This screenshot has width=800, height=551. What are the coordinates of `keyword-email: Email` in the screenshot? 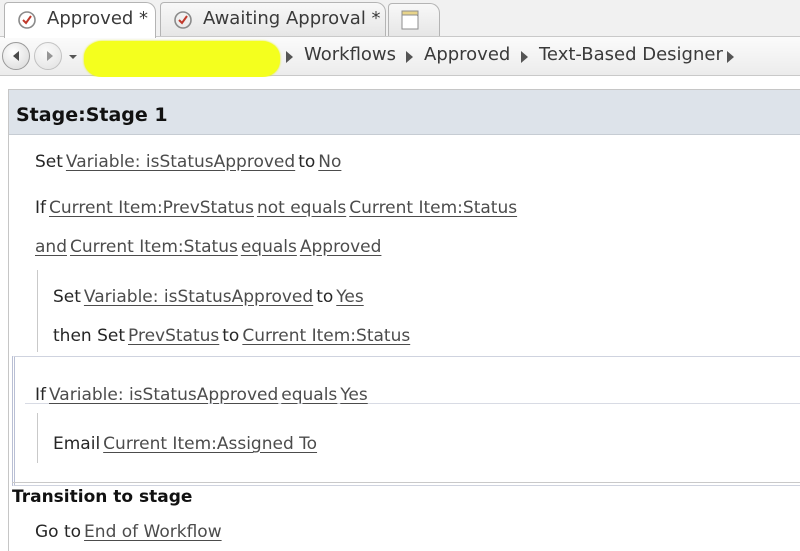 It's located at (77, 444).